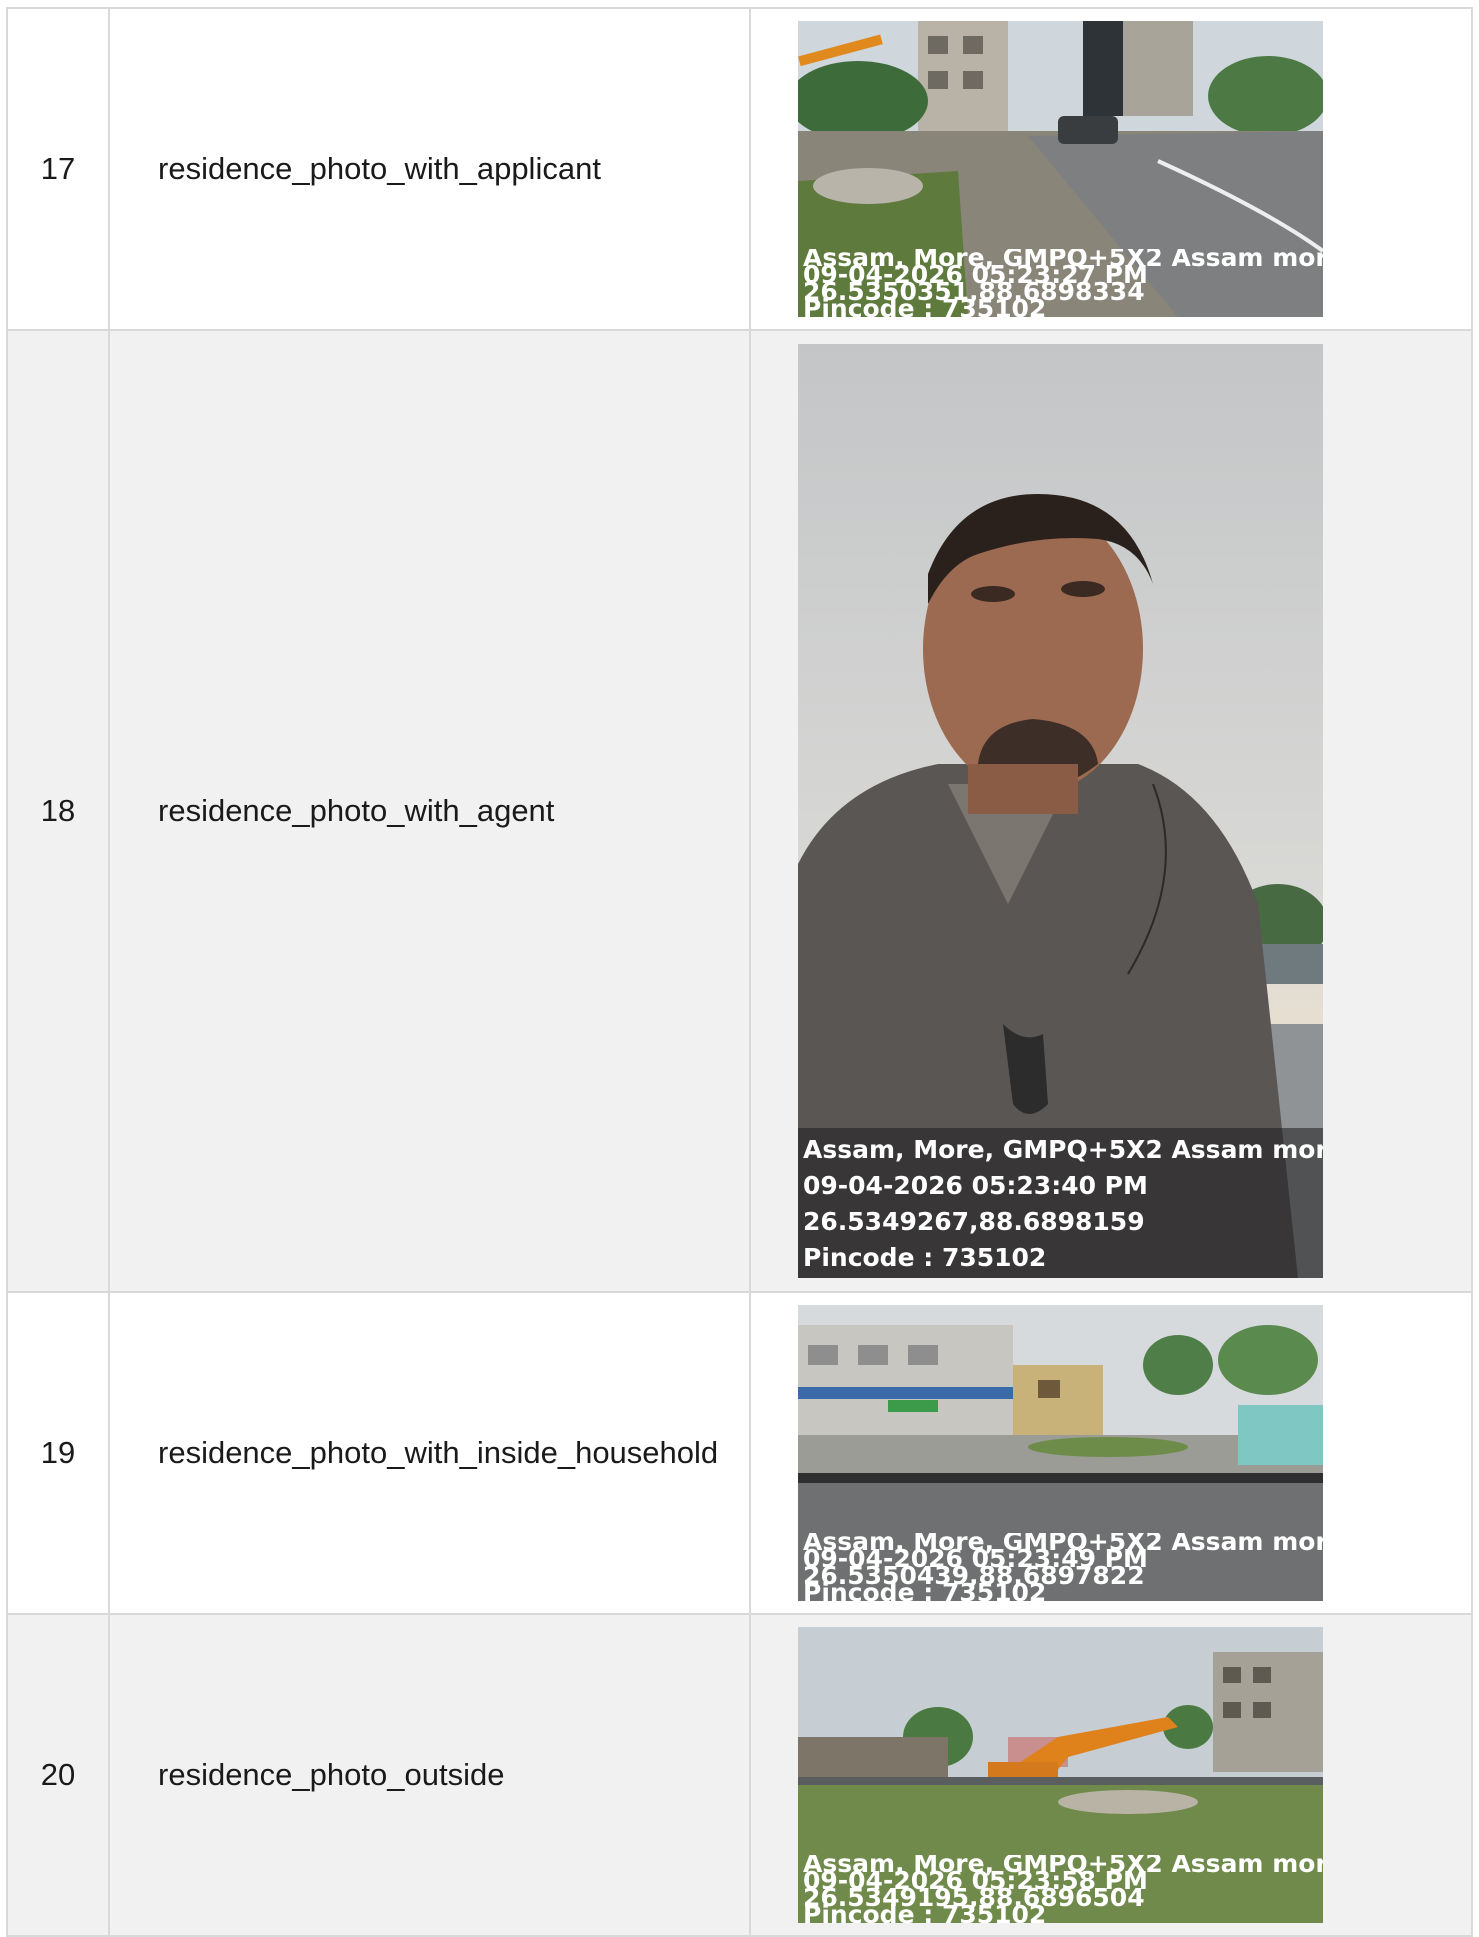 This screenshot has width=1479, height=1937. I want to click on photo-label: residence_photo_with_applicant, so click(429, 169).